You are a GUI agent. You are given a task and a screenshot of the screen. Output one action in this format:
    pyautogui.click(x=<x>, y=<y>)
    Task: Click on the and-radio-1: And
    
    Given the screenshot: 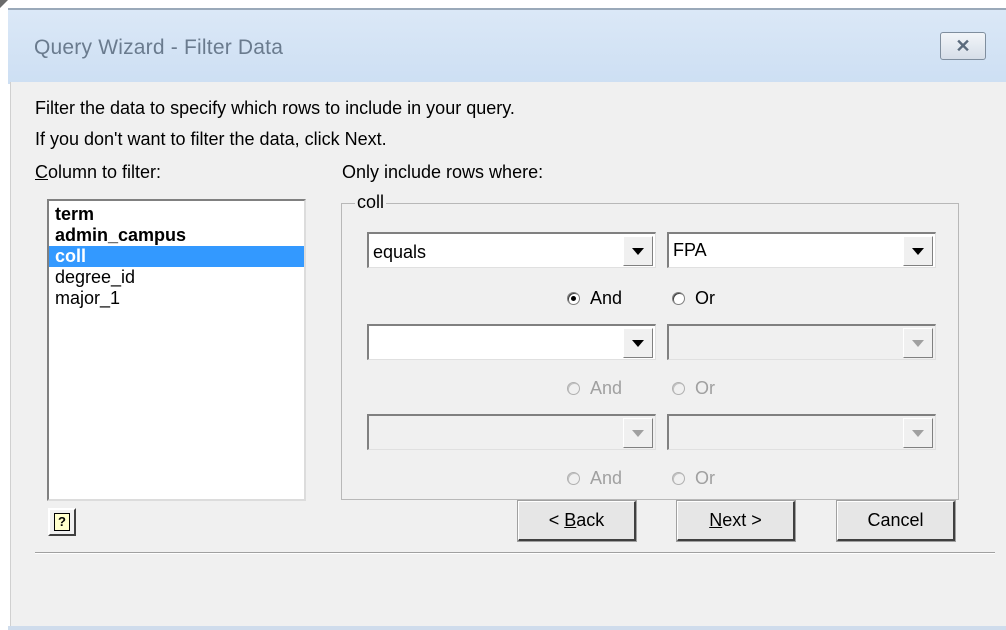 What is the action you would take?
    pyautogui.click(x=594, y=298)
    